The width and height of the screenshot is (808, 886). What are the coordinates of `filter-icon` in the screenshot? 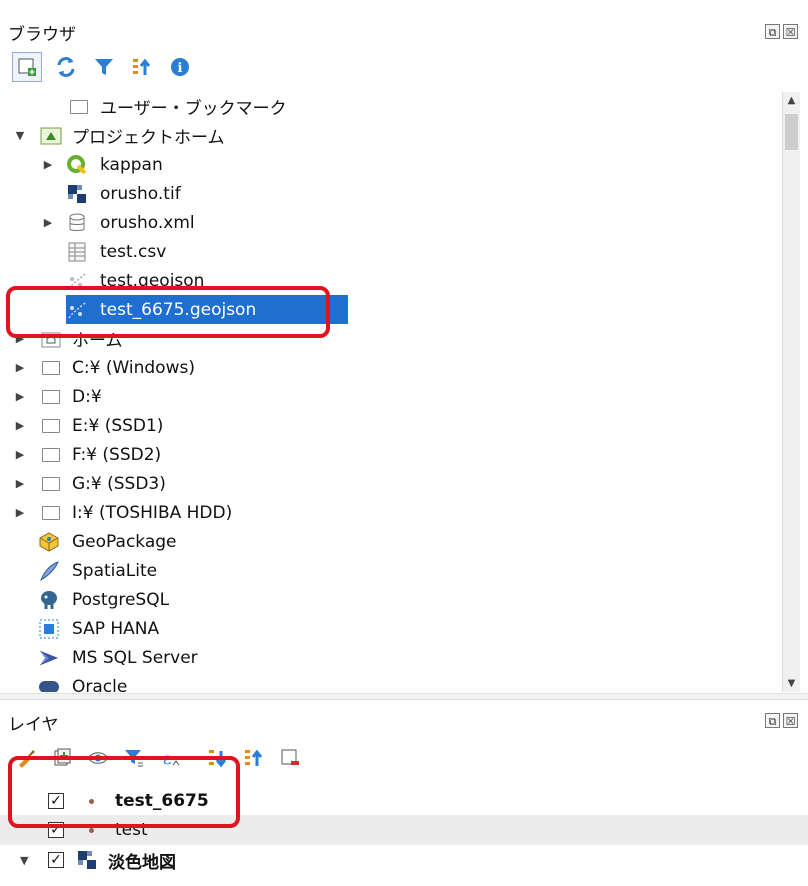 It's located at (104, 67).